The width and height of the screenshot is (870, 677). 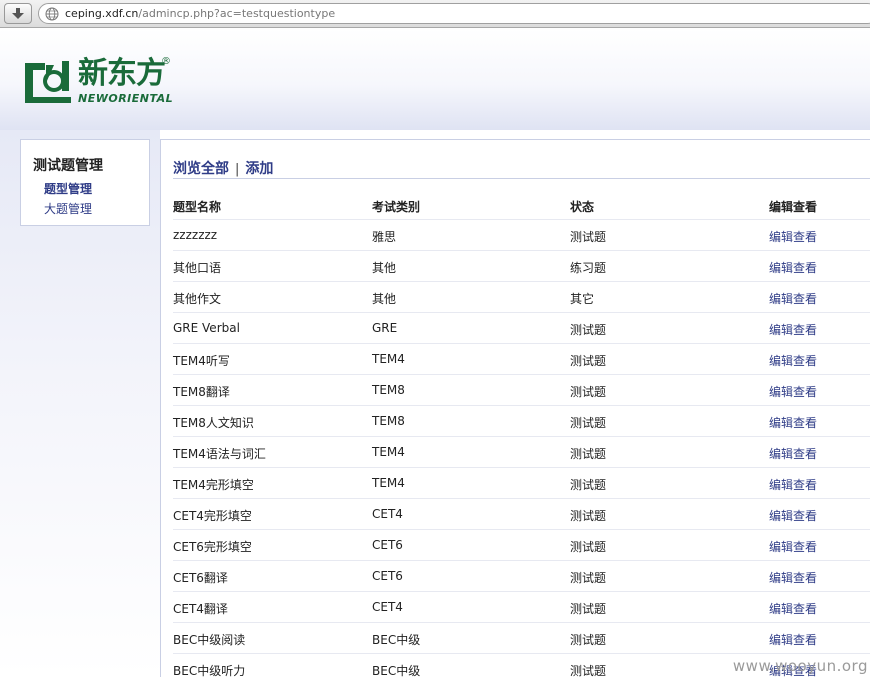 I want to click on table-row: zzzzzzz 雅思 测试题 编辑查看, so click(x=521, y=235).